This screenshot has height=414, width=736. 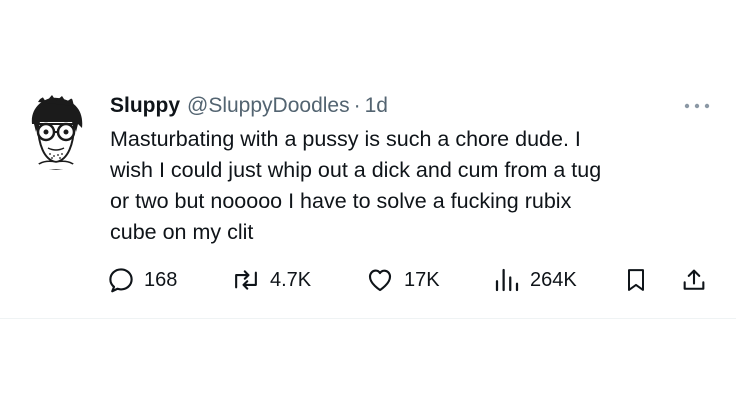 What do you see at coordinates (145, 106) in the screenshot?
I see `display-name: Sluppy` at bounding box center [145, 106].